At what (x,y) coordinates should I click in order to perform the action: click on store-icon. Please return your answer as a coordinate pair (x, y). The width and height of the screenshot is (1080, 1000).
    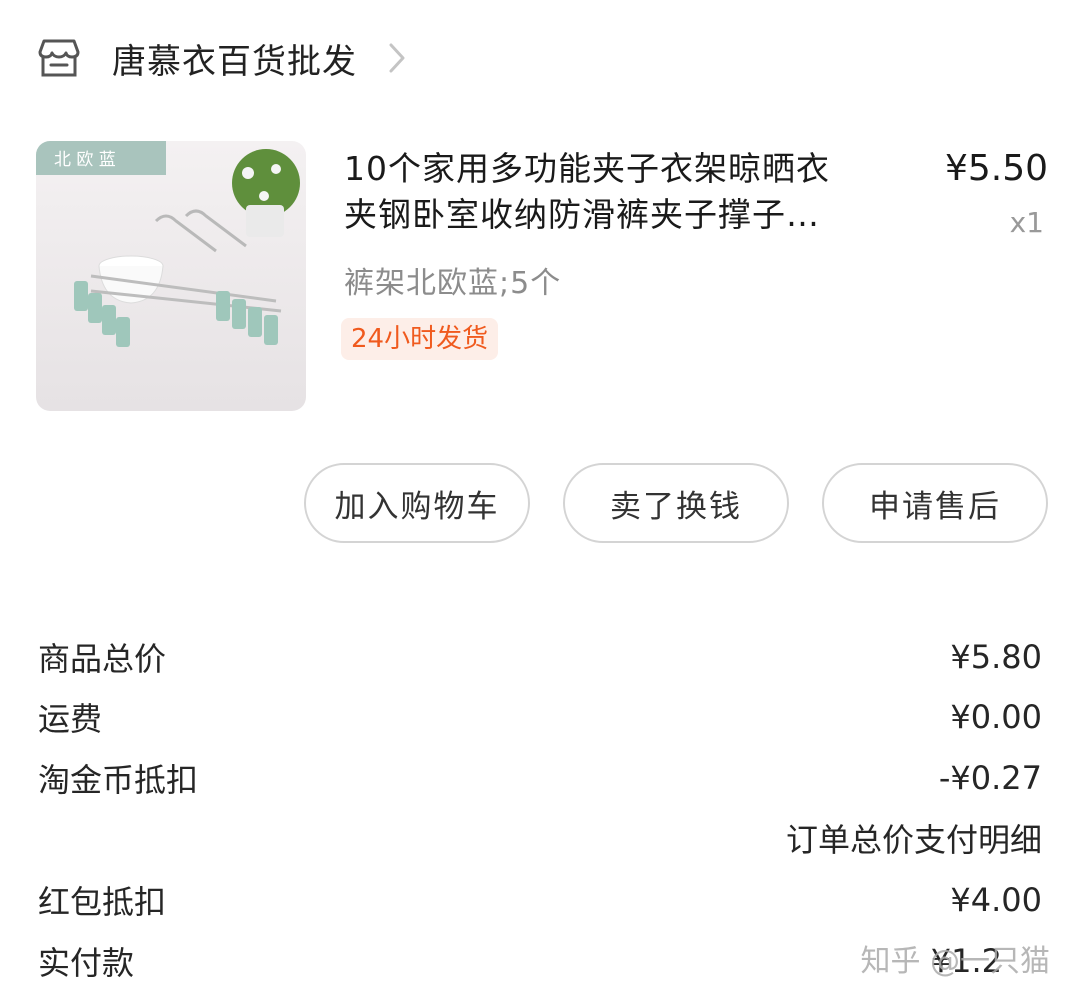
    Looking at the image, I should click on (59, 58).